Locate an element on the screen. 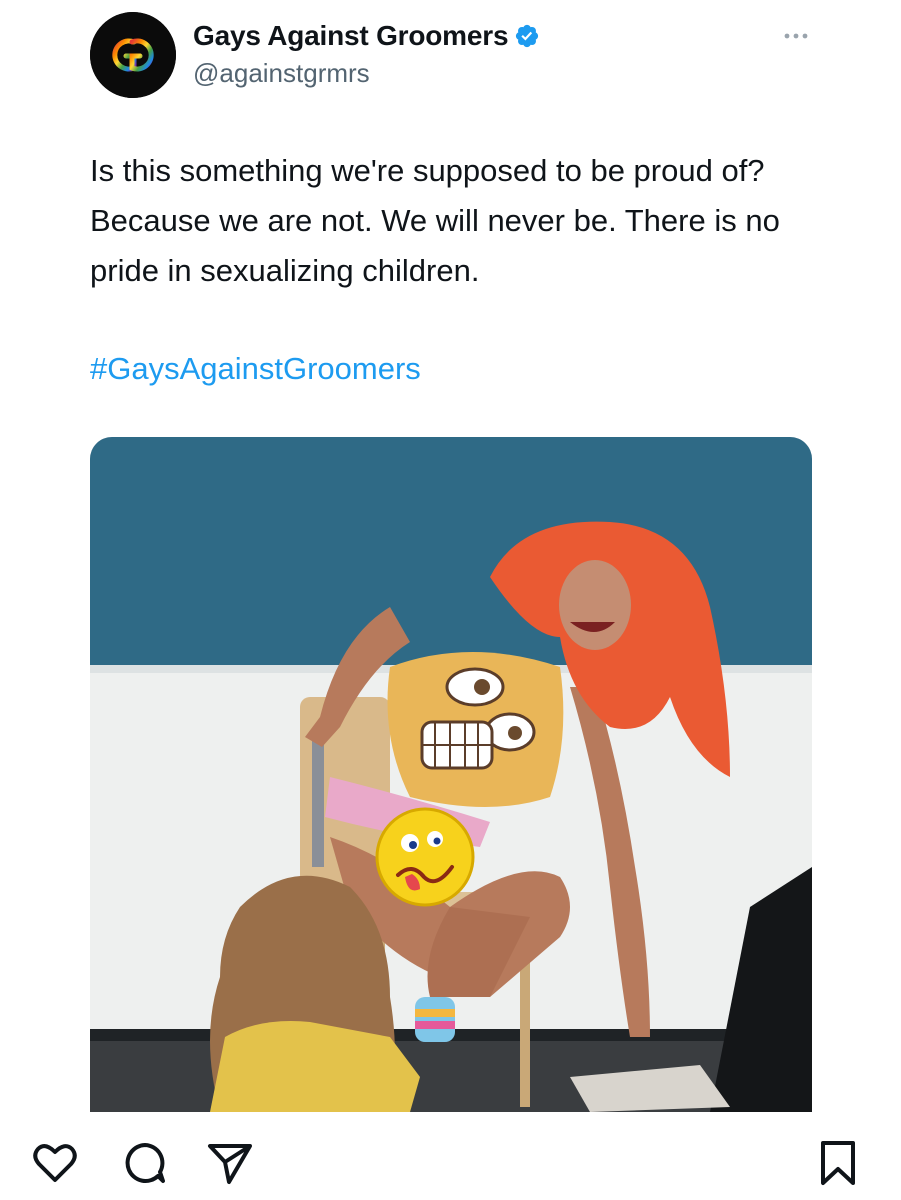  gg-logo-icon is located at coordinates (133, 55).